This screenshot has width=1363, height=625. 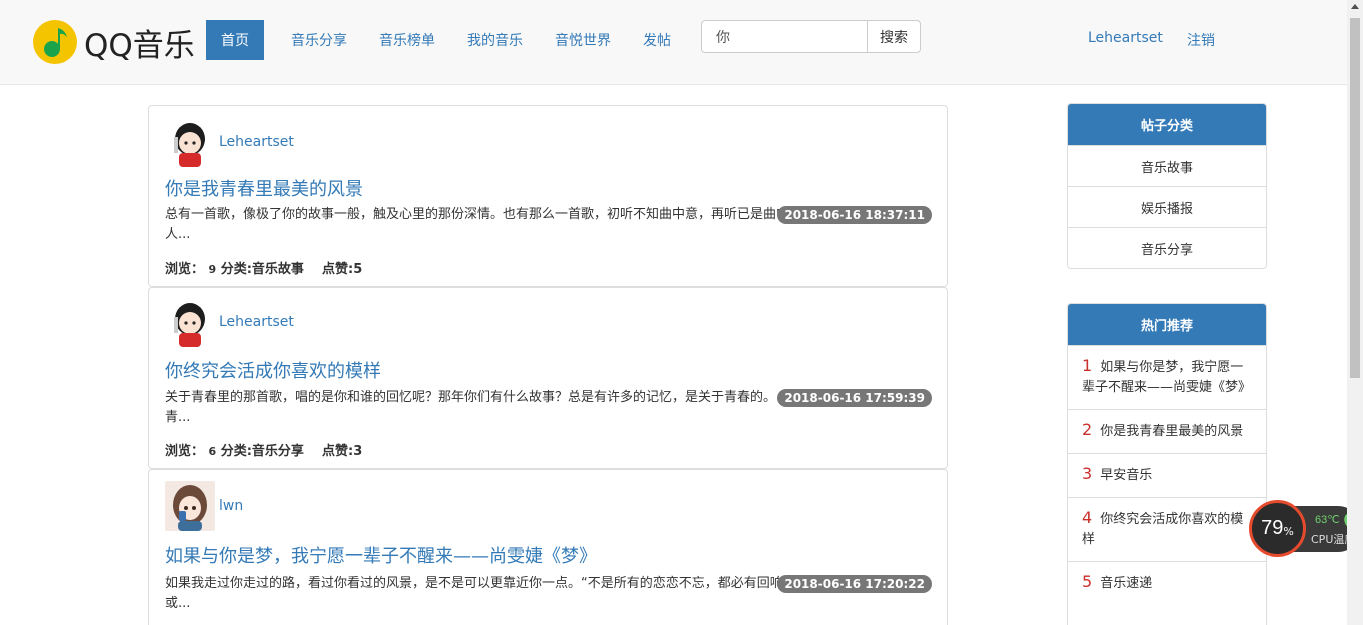 I want to click on hot-title: 早安音乐, so click(x=1126, y=475).